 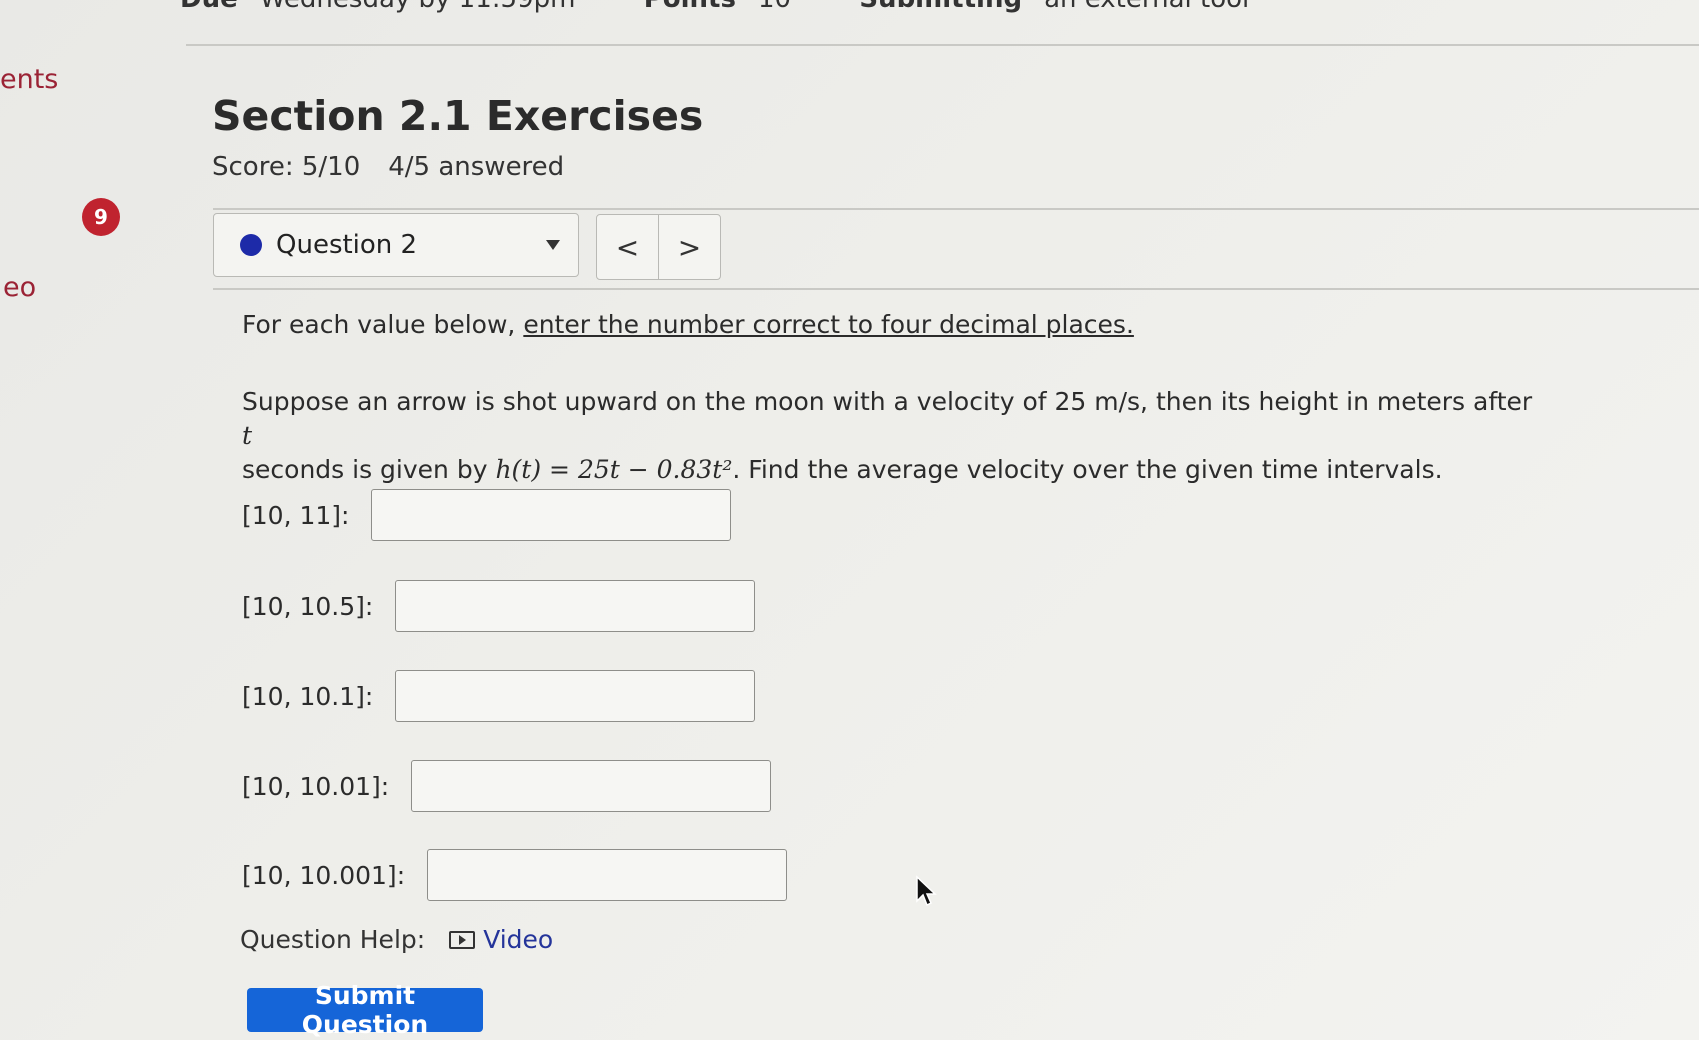 I want to click on problem-text-2: seconds is given by, so click(x=365, y=469).